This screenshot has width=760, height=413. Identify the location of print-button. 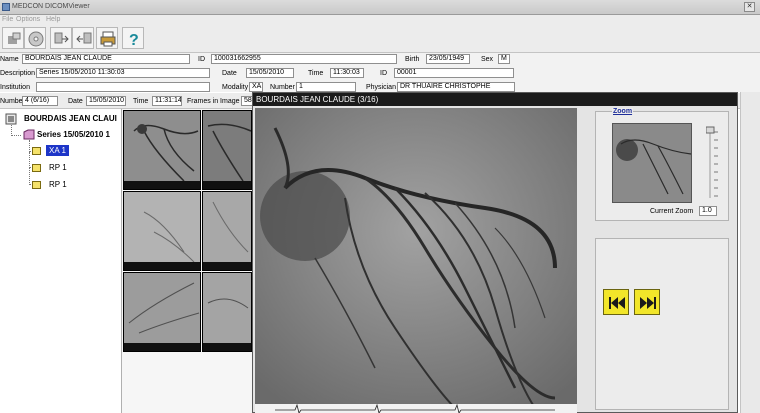
(107, 38).